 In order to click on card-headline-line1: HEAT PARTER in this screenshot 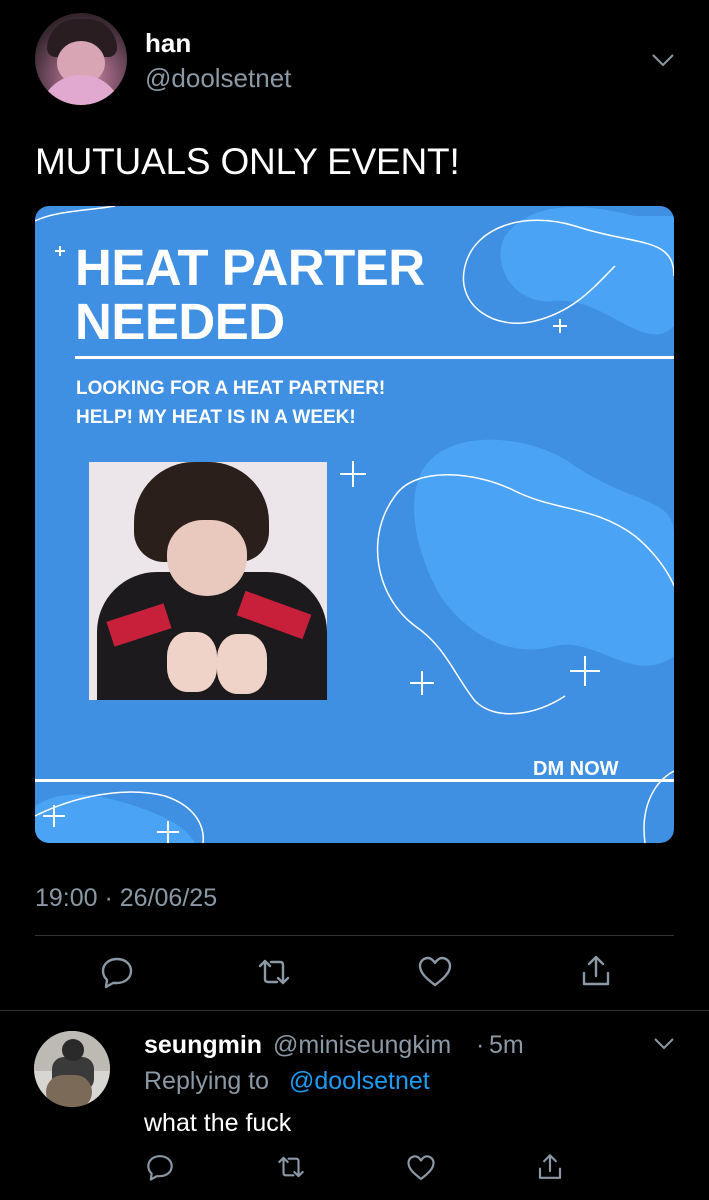, I will do `click(250, 267)`.